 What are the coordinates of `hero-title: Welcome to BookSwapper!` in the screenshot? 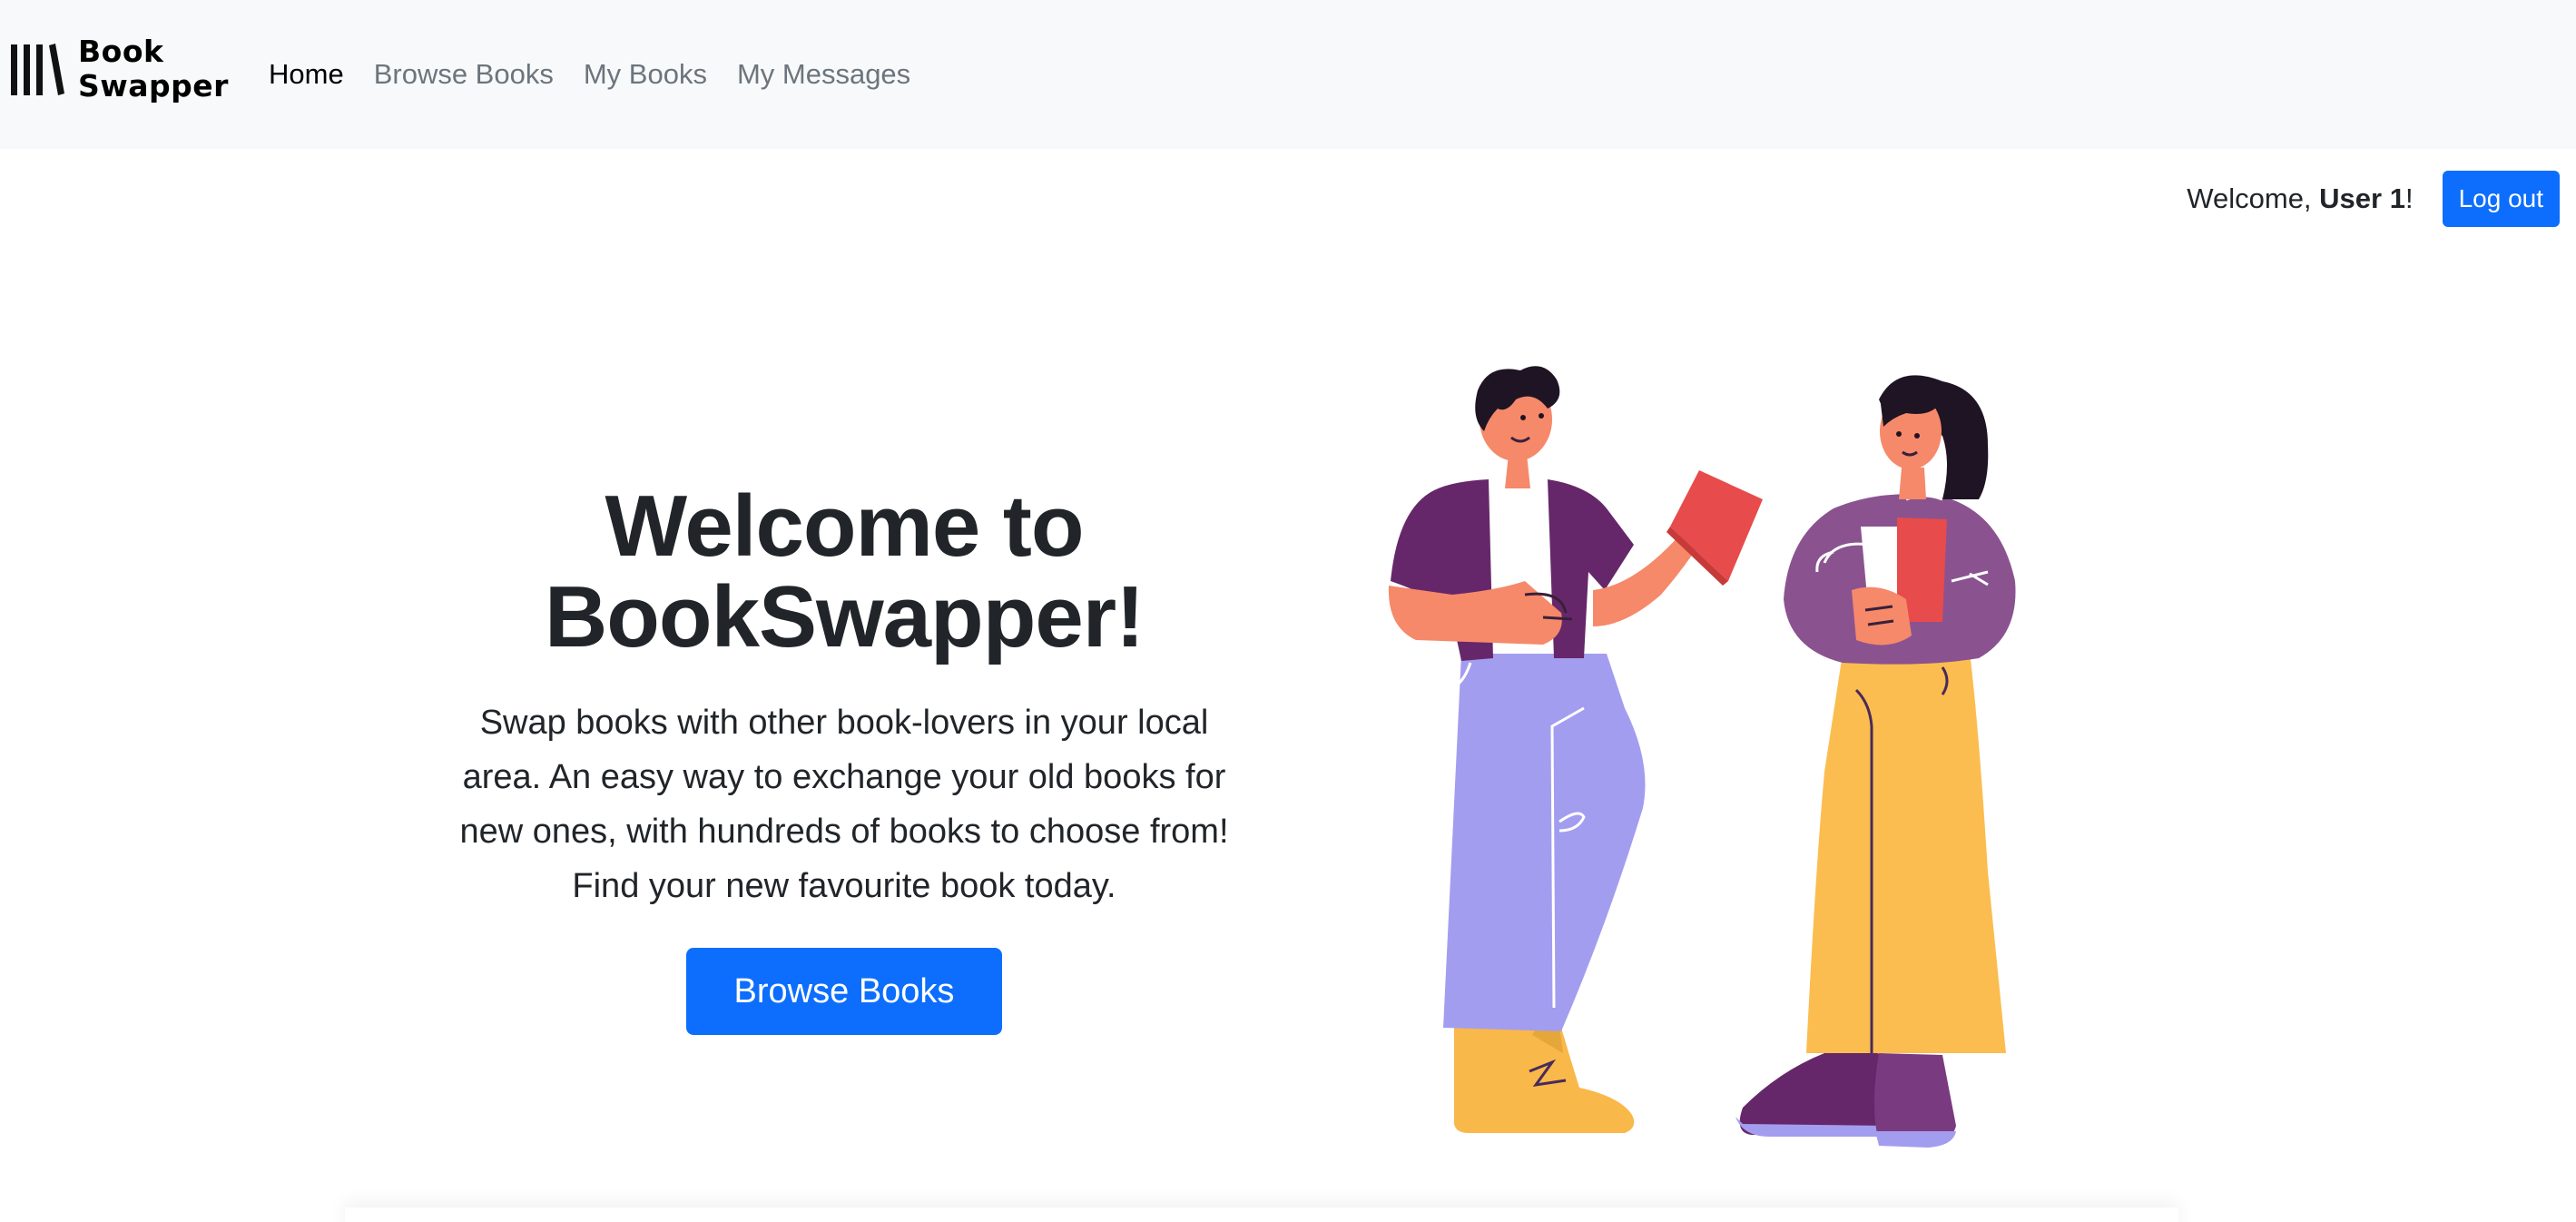 It's located at (844, 572).